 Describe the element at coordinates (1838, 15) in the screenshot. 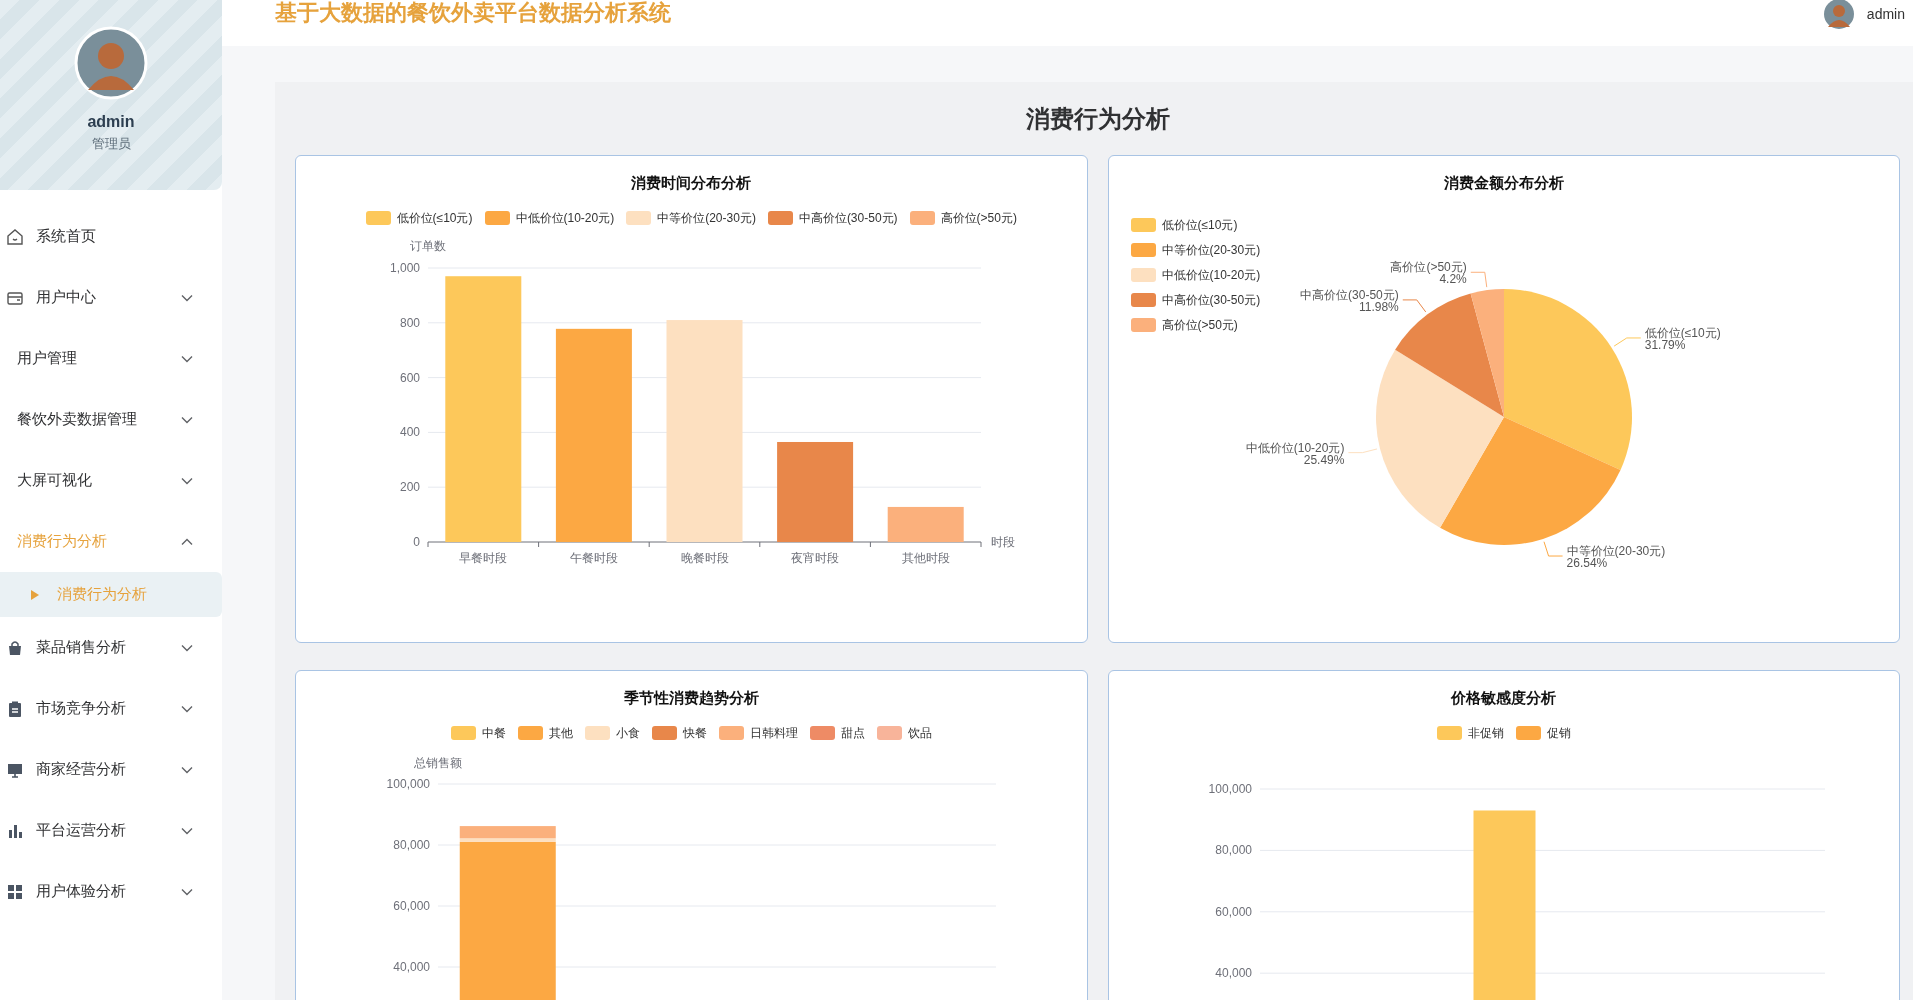

I see `avatar` at that location.